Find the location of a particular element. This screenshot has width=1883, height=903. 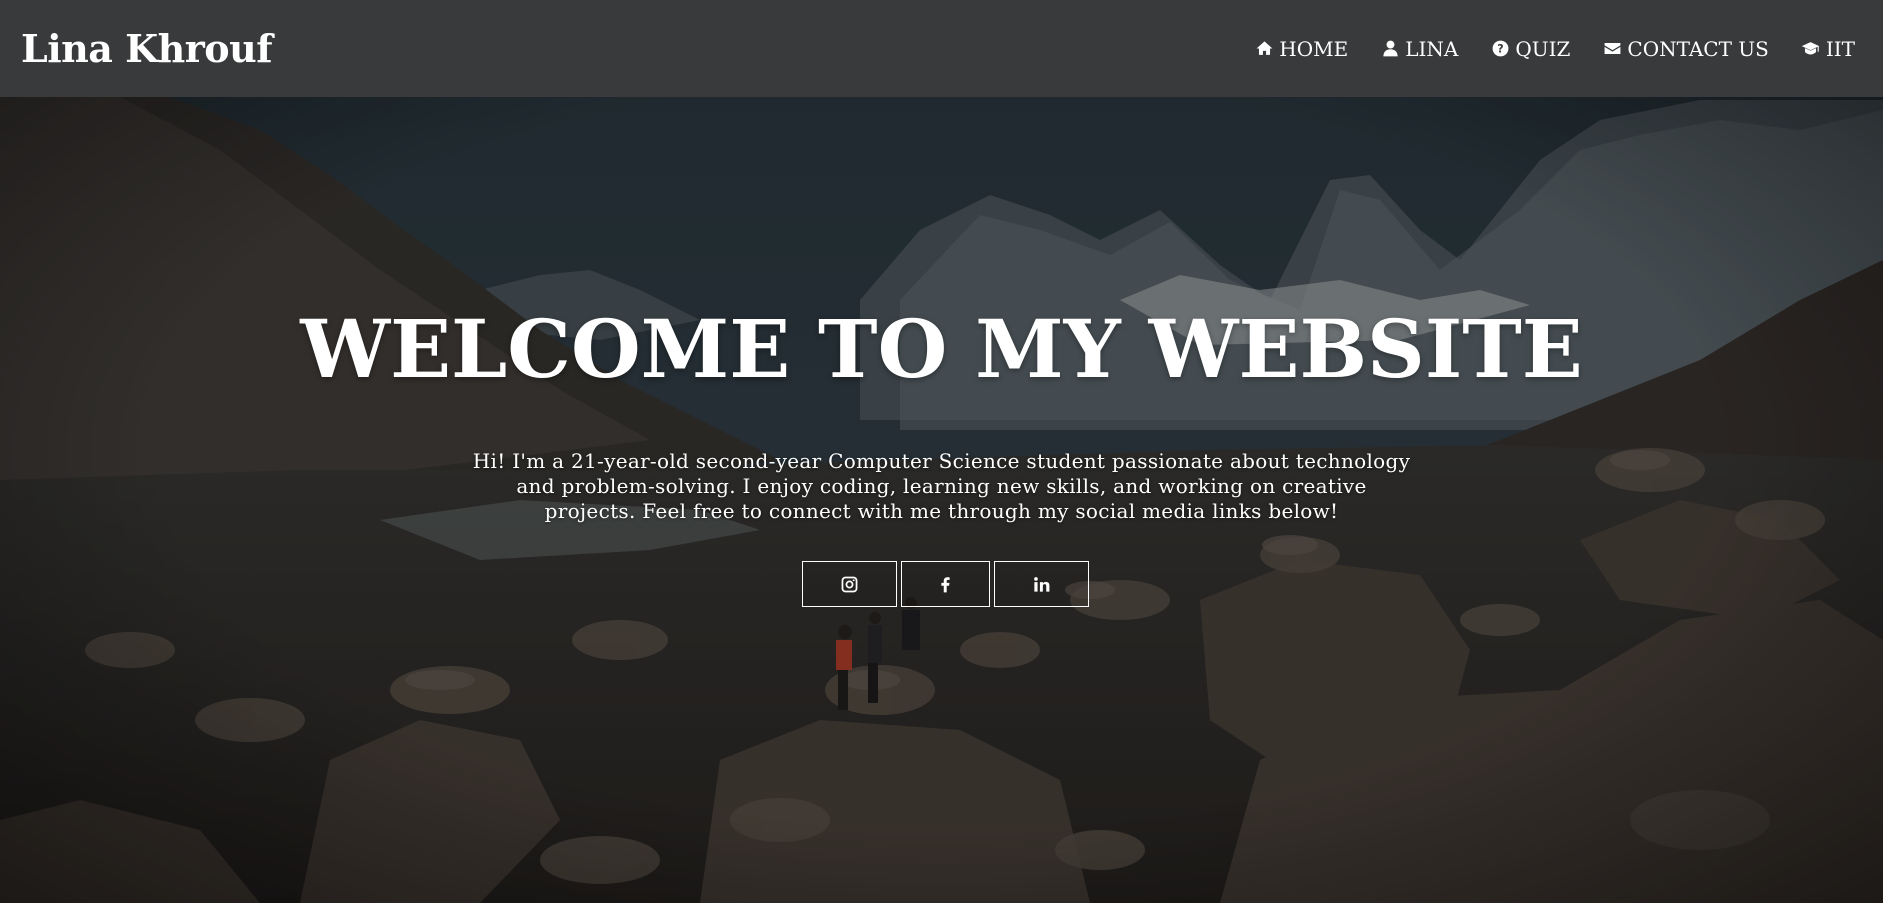

navbar: Lina Khrouf HOME LINA ? QUIZ CONTACT US is located at coordinates (941, 48).